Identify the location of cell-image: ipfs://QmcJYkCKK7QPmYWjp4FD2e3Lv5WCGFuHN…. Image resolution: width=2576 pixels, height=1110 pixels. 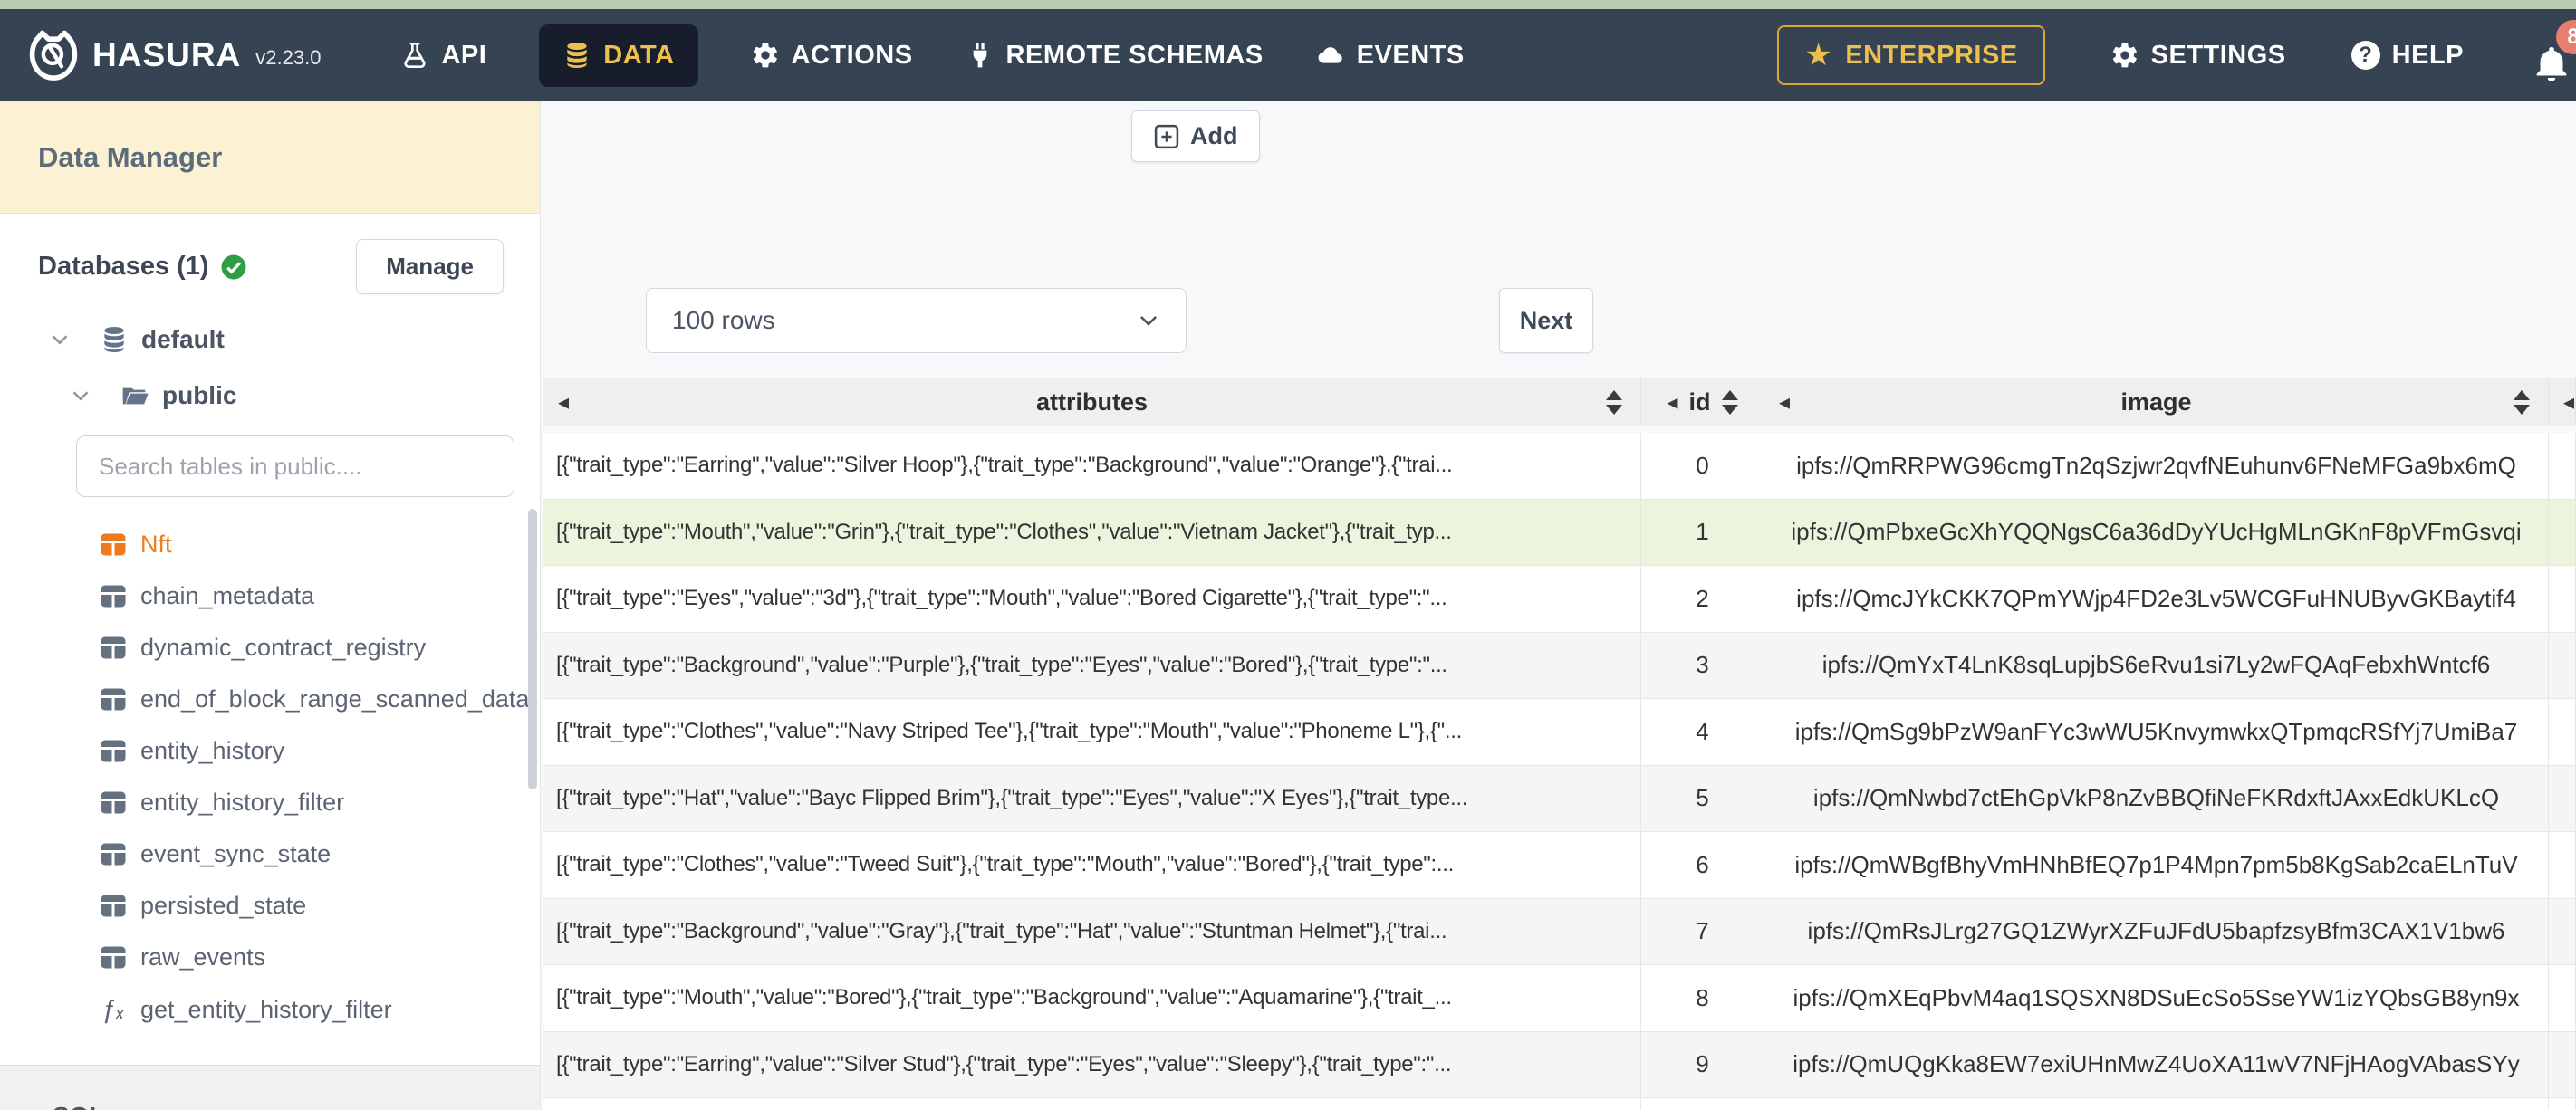
(2156, 599).